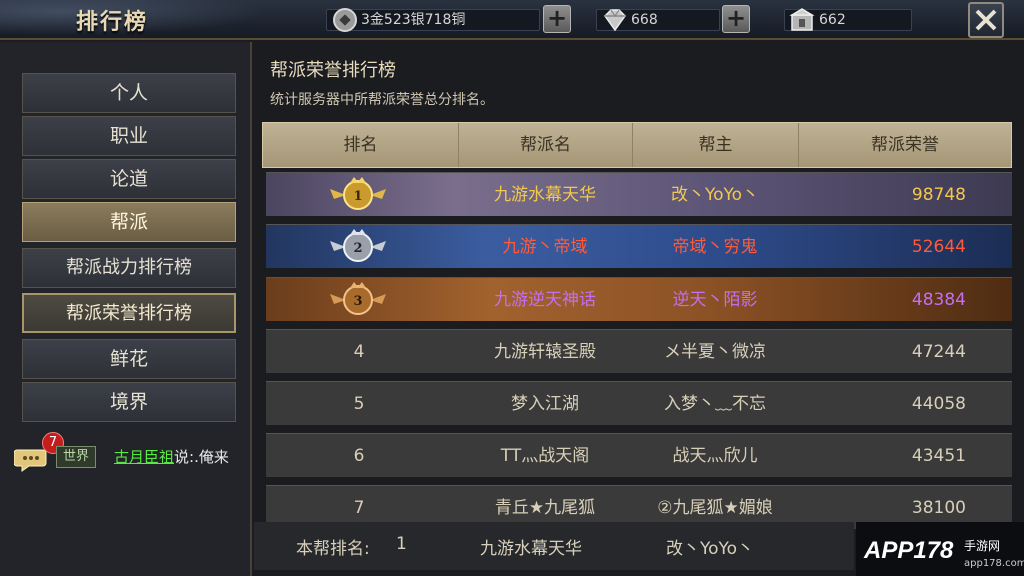 This screenshot has width=1024, height=576. I want to click on guild-name: 九游丶帝域, so click(545, 247).